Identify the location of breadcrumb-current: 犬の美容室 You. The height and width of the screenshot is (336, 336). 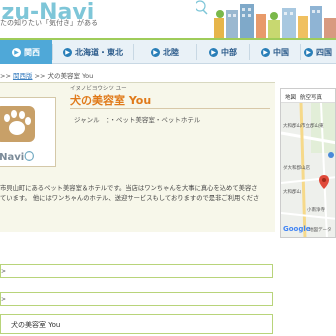
(70, 76).